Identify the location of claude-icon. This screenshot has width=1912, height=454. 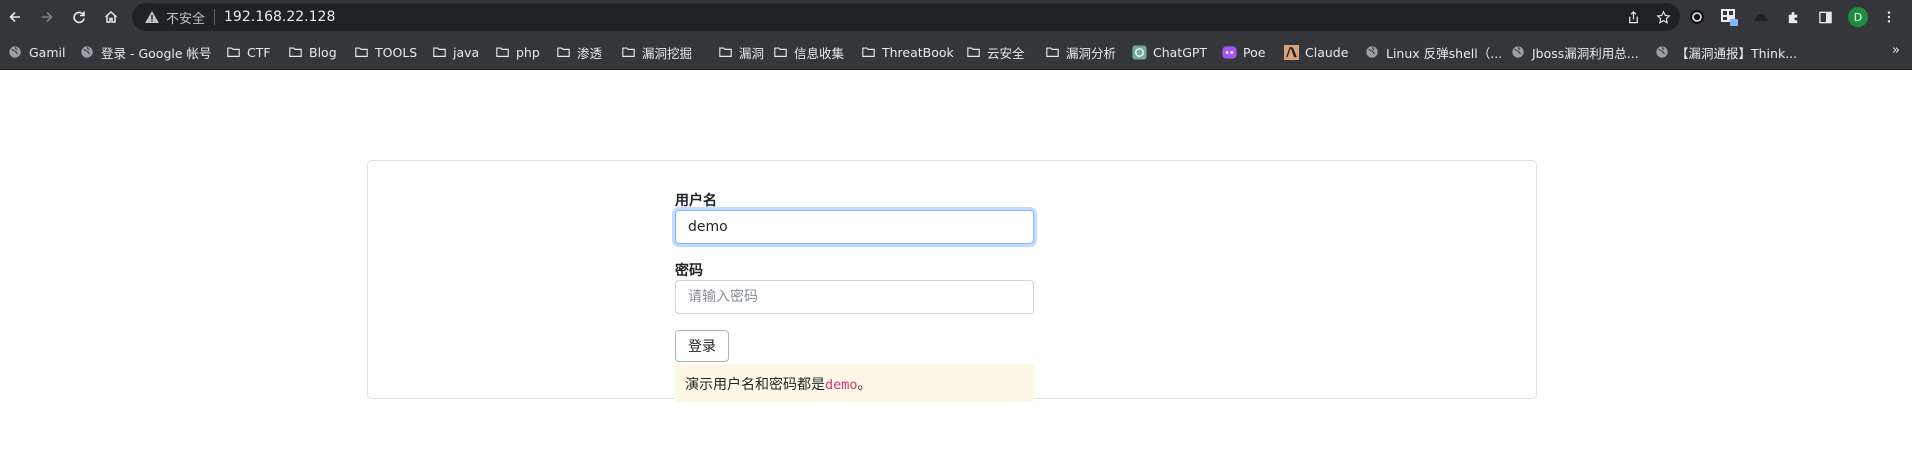
(1291, 52).